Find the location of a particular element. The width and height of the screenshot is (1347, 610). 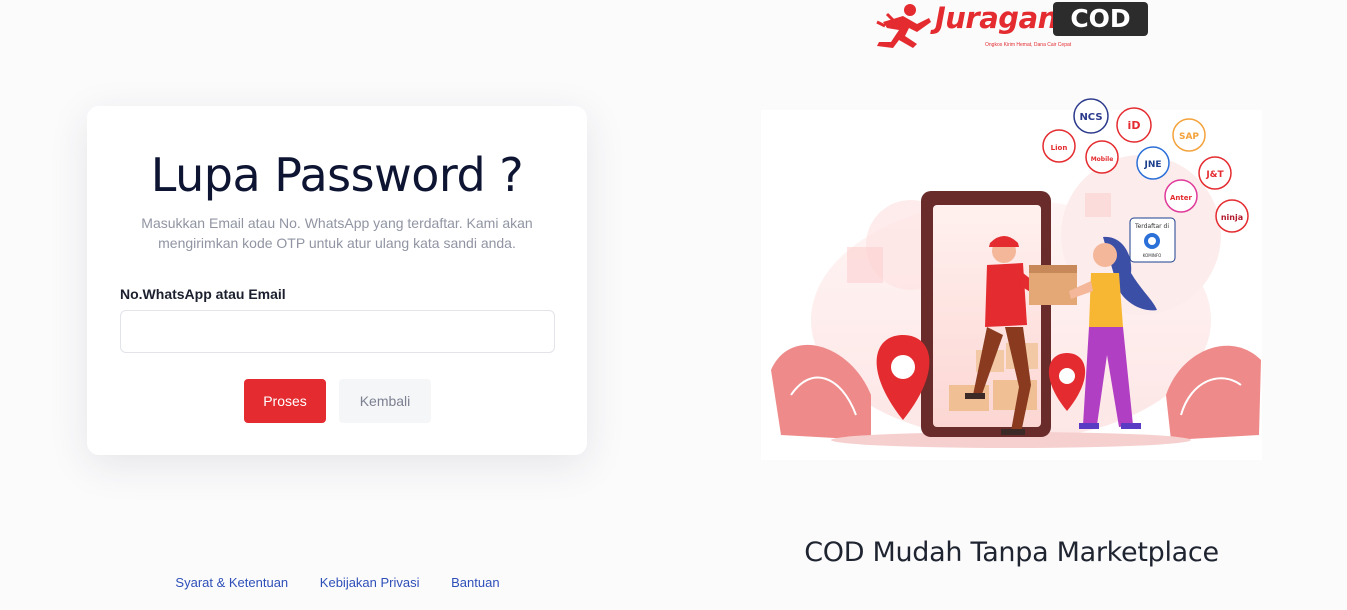

kominfo-badge-line1: Terdaftar di is located at coordinates (1151, 226).